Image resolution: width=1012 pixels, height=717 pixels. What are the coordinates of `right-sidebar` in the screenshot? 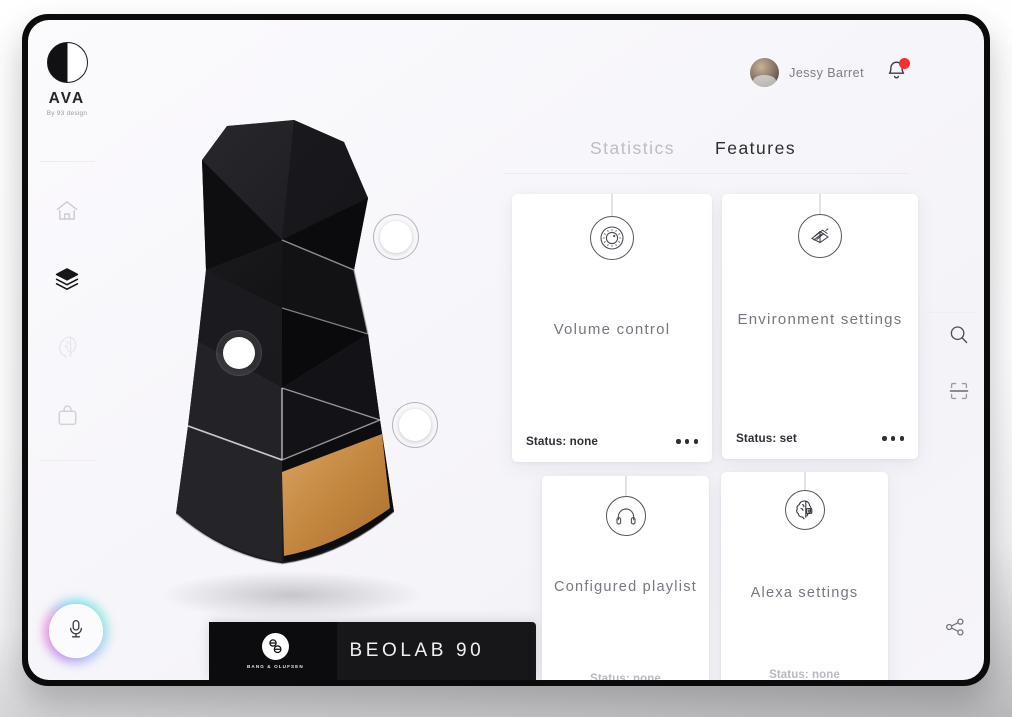 It's located at (950, 350).